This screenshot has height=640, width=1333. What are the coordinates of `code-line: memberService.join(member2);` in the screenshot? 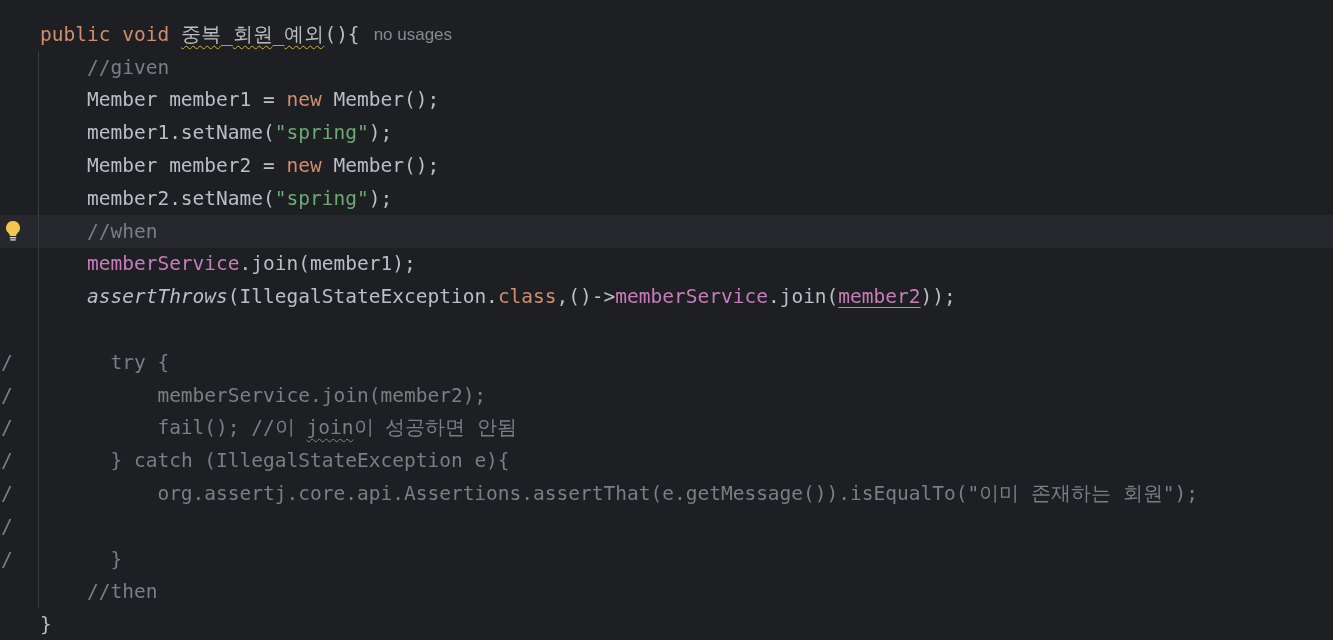 It's located at (321, 395).